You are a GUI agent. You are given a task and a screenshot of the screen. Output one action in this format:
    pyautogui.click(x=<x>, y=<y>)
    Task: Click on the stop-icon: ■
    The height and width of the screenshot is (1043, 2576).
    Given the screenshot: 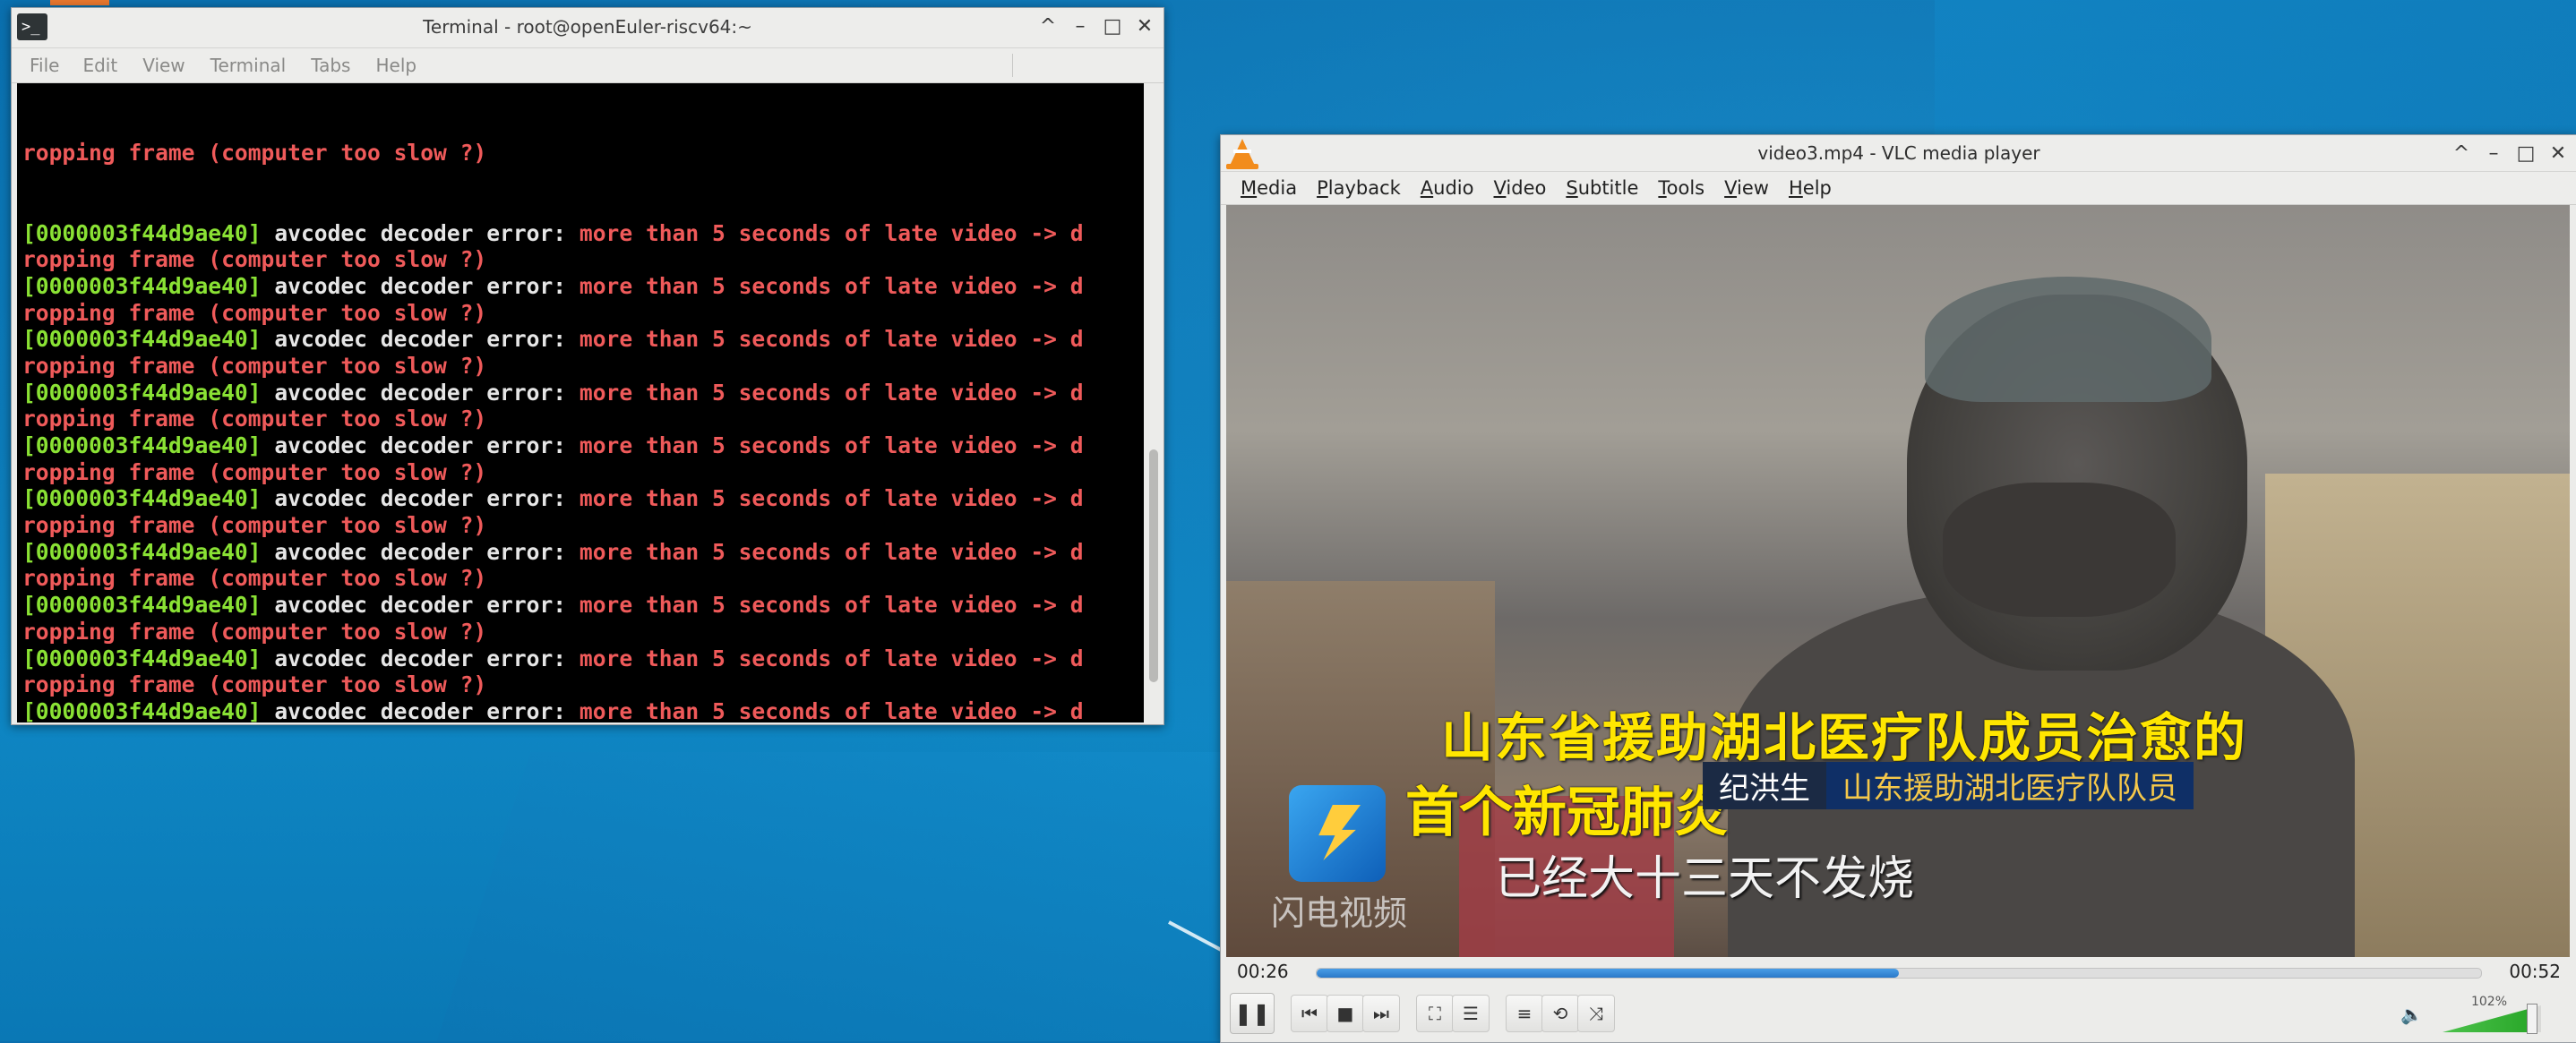 What is the action you would take?
    pyautogui.click(x=1345, y=1013)
    